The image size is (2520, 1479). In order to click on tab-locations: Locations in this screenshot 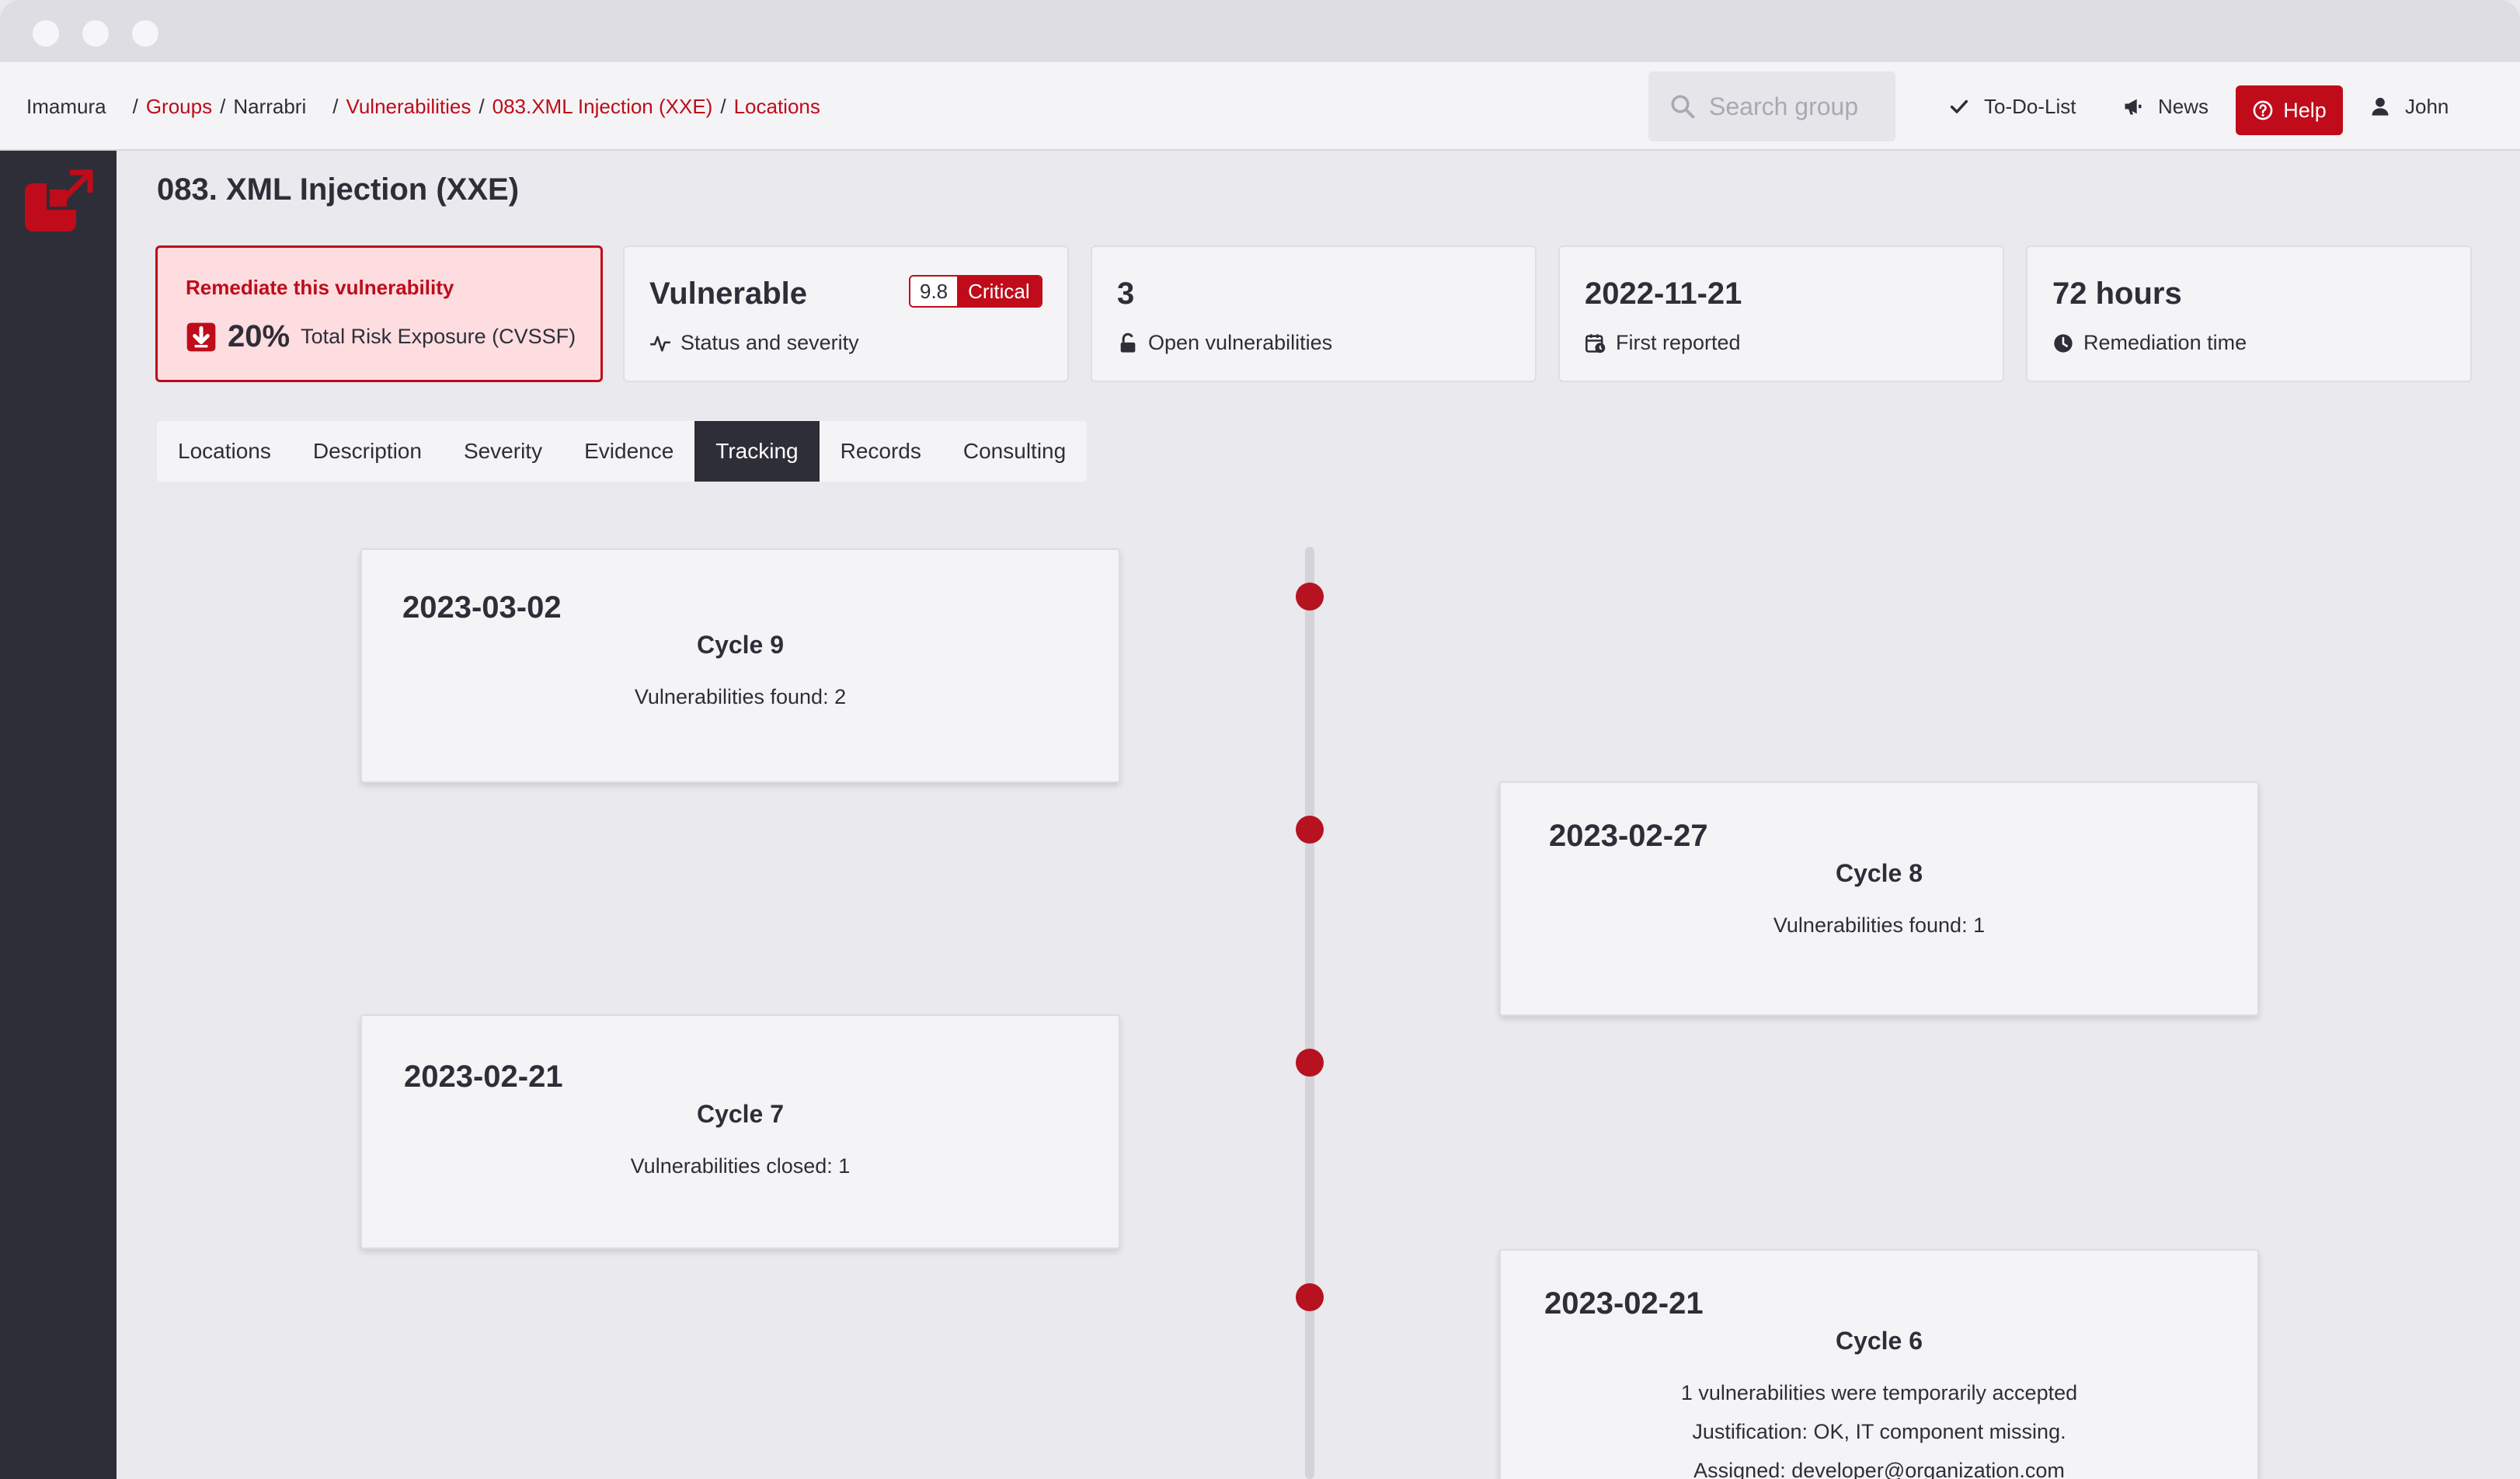, I will do `click(224, 451)`.